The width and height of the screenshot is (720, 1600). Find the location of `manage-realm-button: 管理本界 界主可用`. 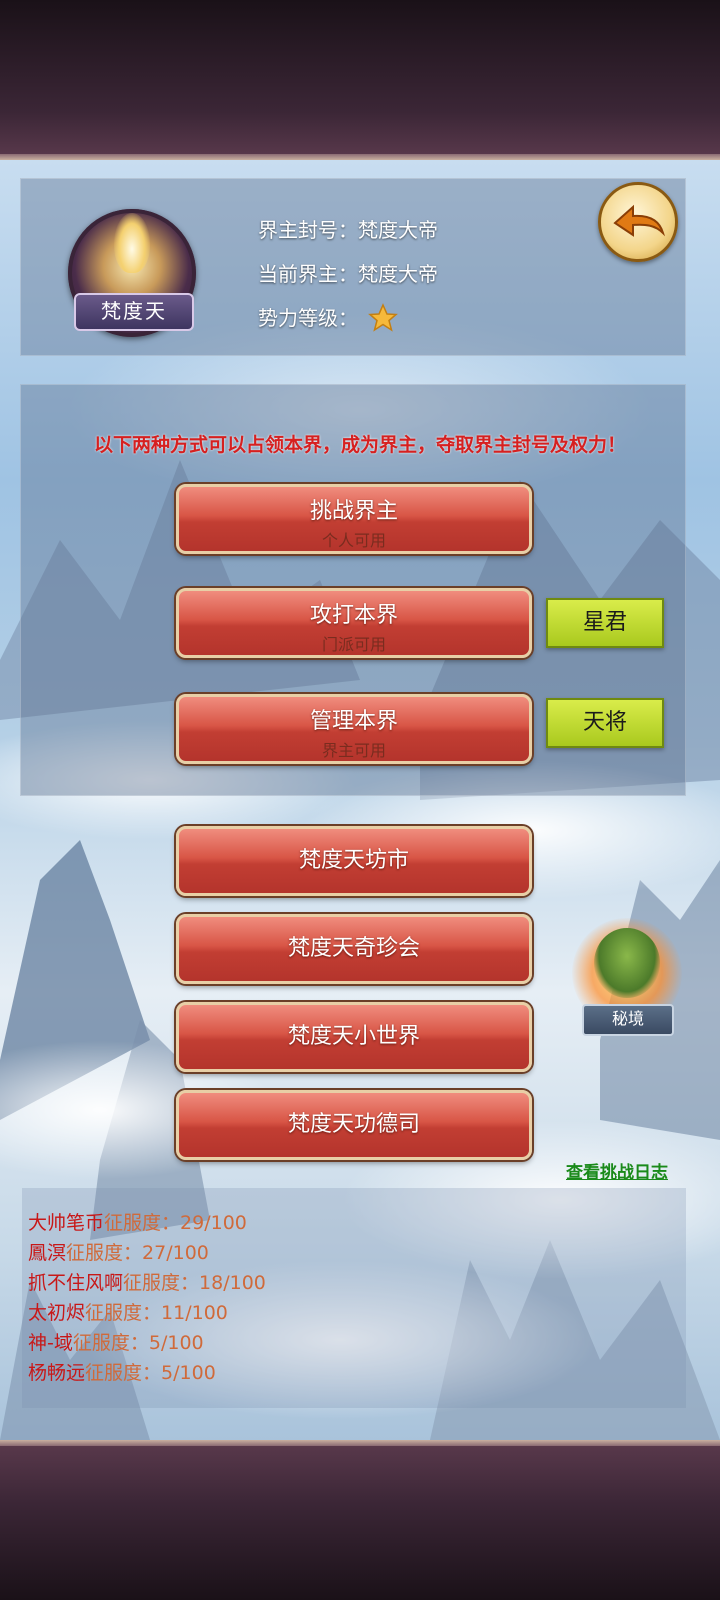

manage-realm-button: 管理本界 界主可用 is located at coordinates (354, 729).